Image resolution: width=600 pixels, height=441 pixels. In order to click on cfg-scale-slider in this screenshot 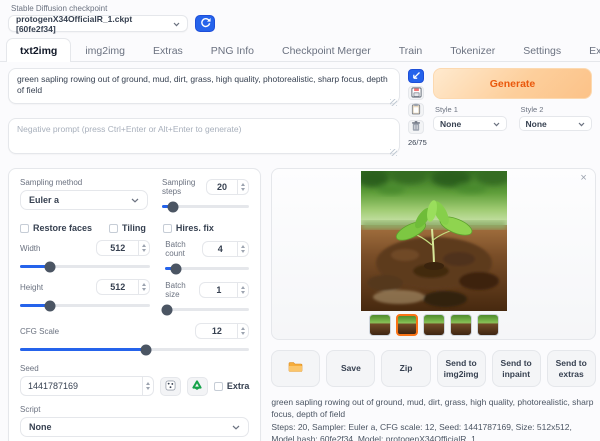, I will do `click(135, 349)`.